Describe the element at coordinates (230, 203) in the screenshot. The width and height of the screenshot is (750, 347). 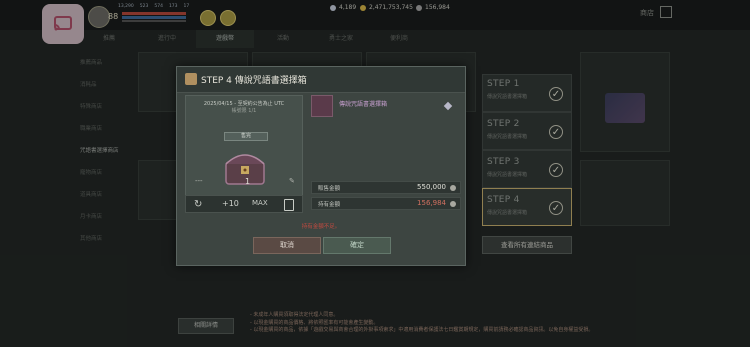
I see `plus-10-button: +10` at that location.